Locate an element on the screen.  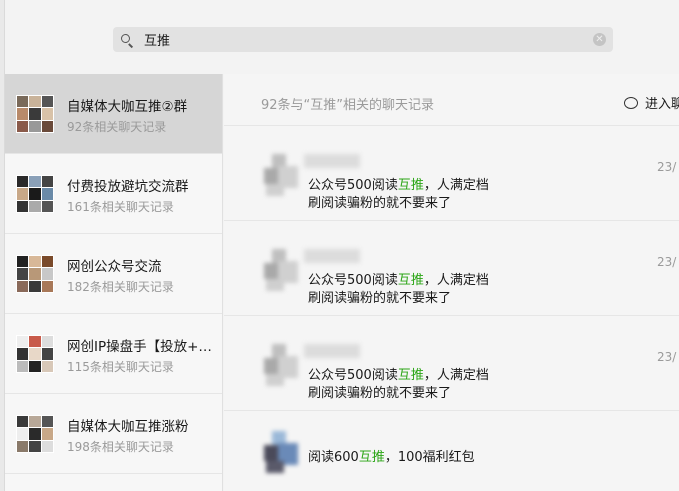
result-count: 92条与“互推”相关的聊天记录 is located at coordinates (348, 105).